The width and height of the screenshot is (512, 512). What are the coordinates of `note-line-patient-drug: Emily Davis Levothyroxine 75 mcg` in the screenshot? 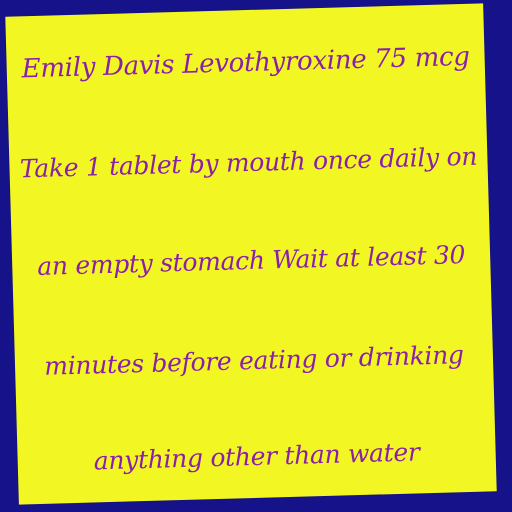 It's located at (246, 63).